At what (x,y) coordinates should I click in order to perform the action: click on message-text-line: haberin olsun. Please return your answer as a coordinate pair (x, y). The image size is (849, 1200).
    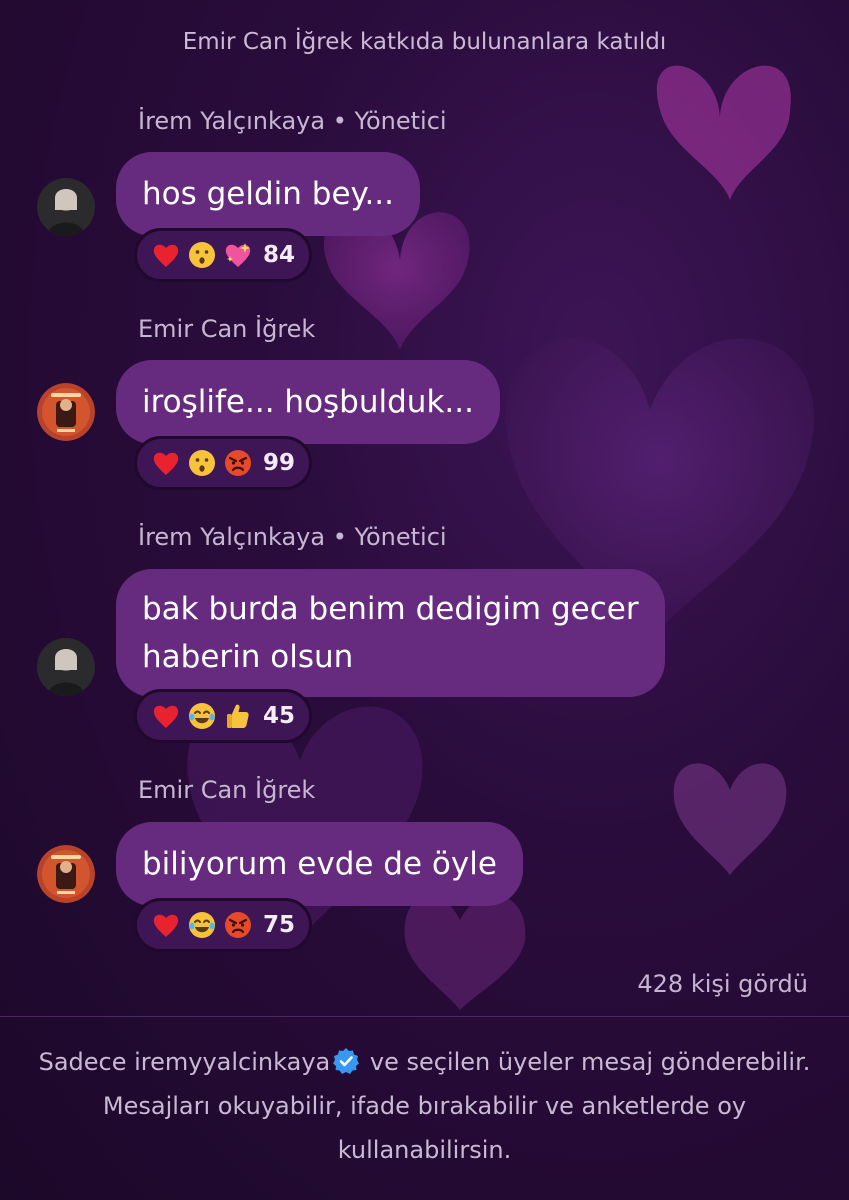
    Looking at the image, I should click on (248, 657).